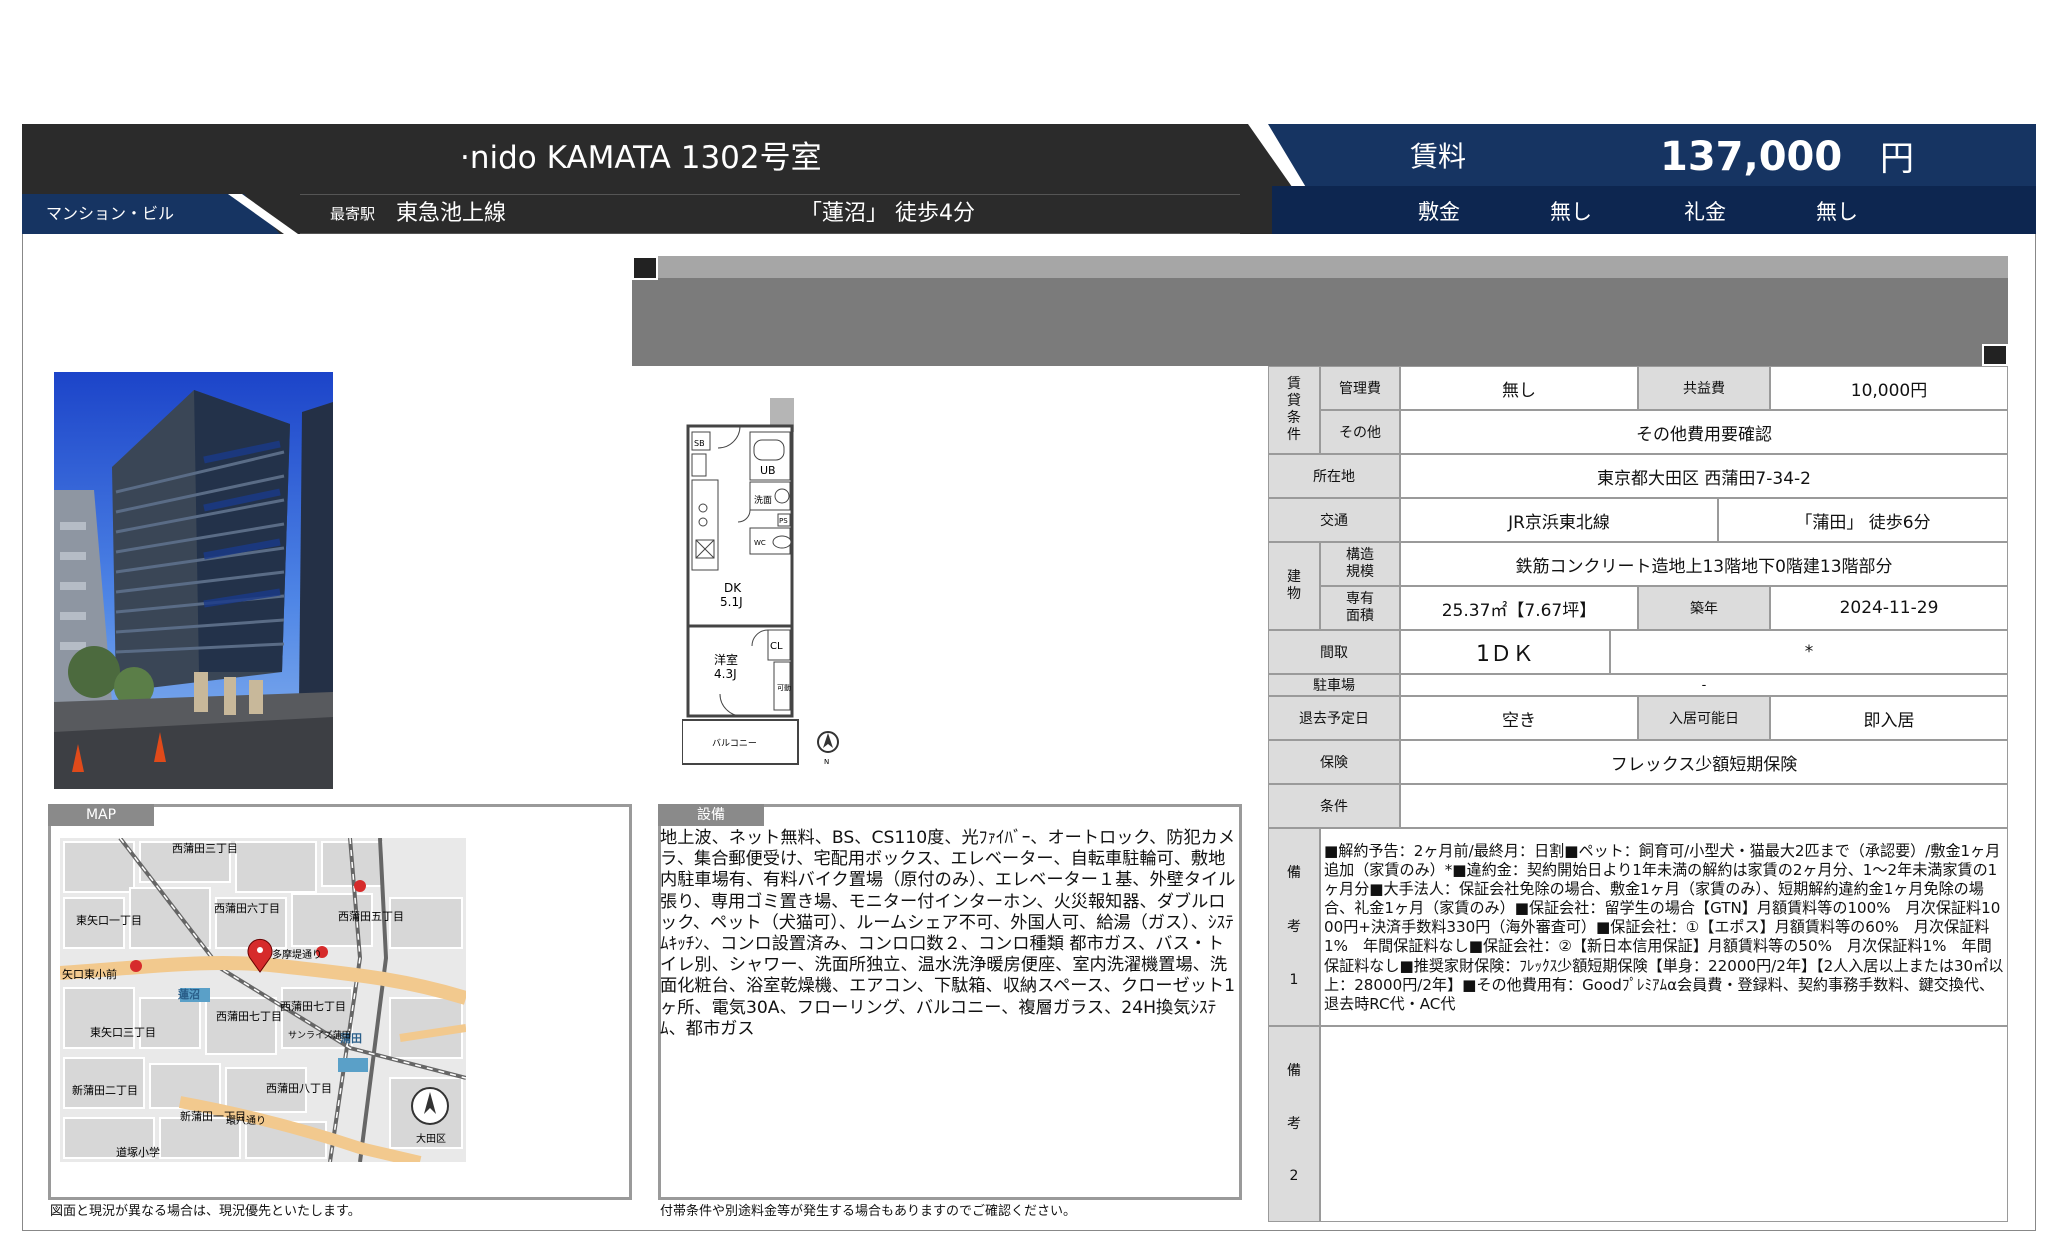  I want to click on remarks1-char: 備, so click(1294, 873).